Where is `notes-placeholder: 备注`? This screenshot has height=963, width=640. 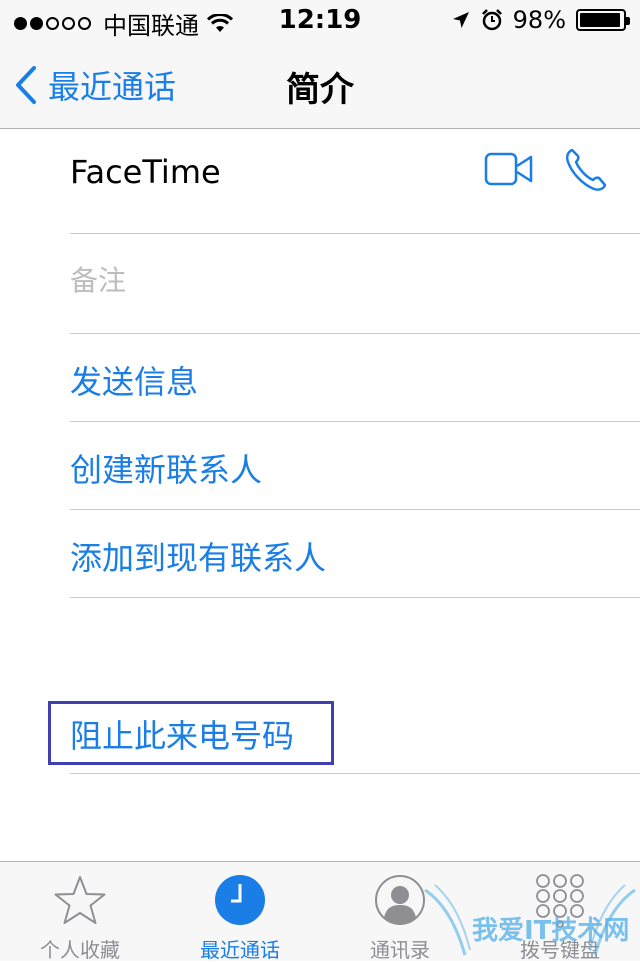
notes-placeholder: 备注 is located at coordinates (98, 280).